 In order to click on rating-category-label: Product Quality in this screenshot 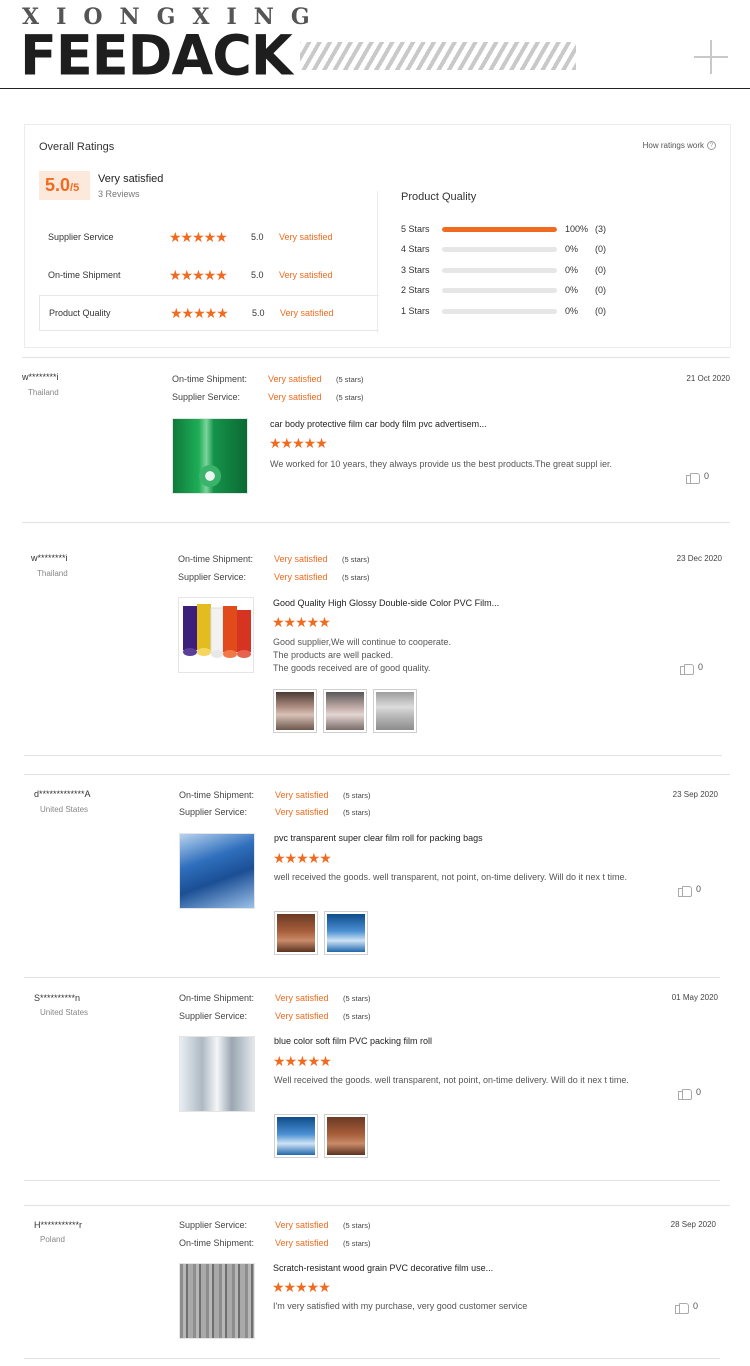, I will do `click(80, 313)`.